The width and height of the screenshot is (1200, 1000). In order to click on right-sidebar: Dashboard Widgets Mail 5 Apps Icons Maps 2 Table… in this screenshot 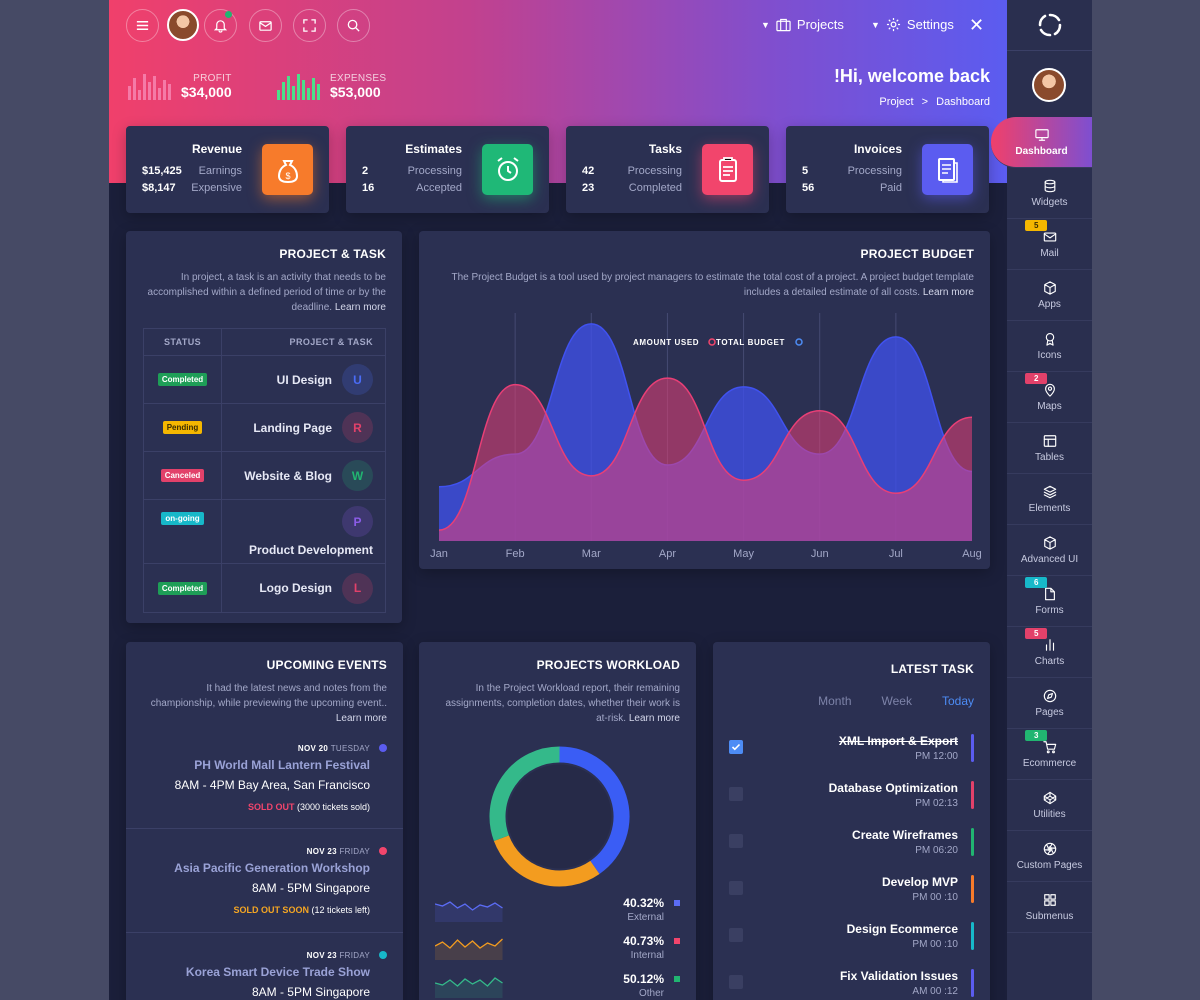, I will do `click(1041, 500)`.